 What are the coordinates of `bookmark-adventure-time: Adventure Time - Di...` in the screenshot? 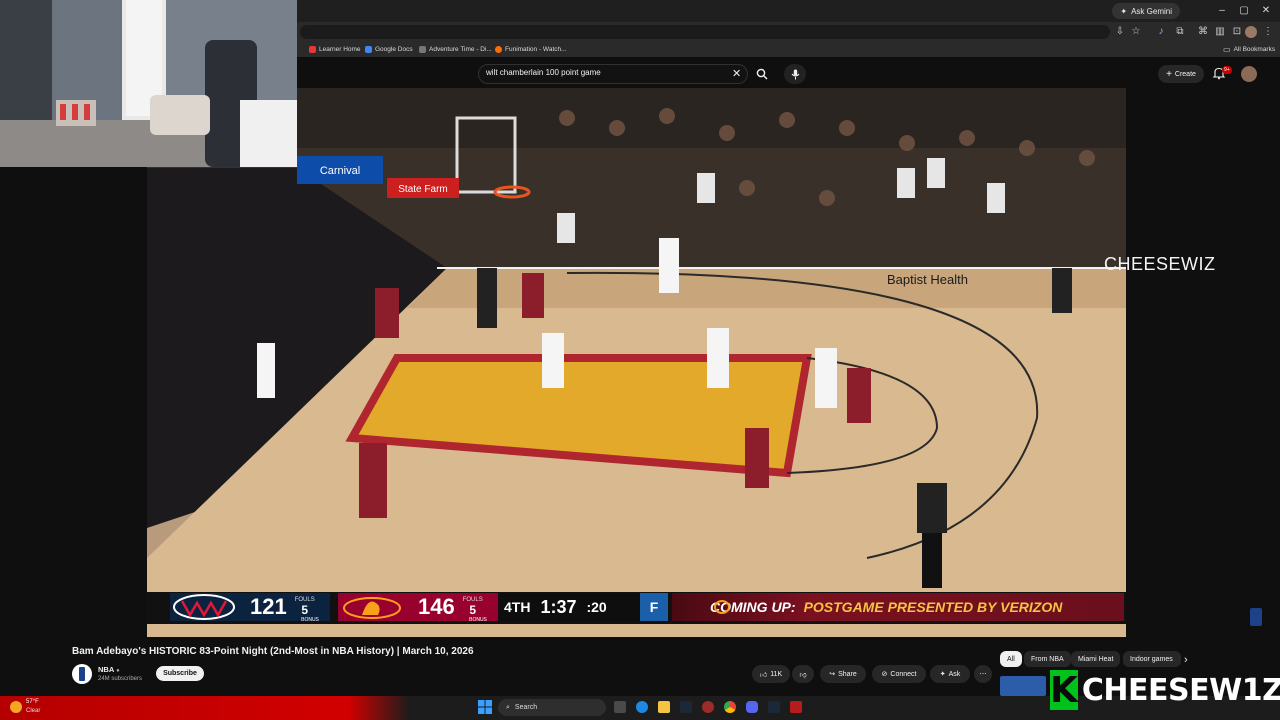 It's located at (455, 49).